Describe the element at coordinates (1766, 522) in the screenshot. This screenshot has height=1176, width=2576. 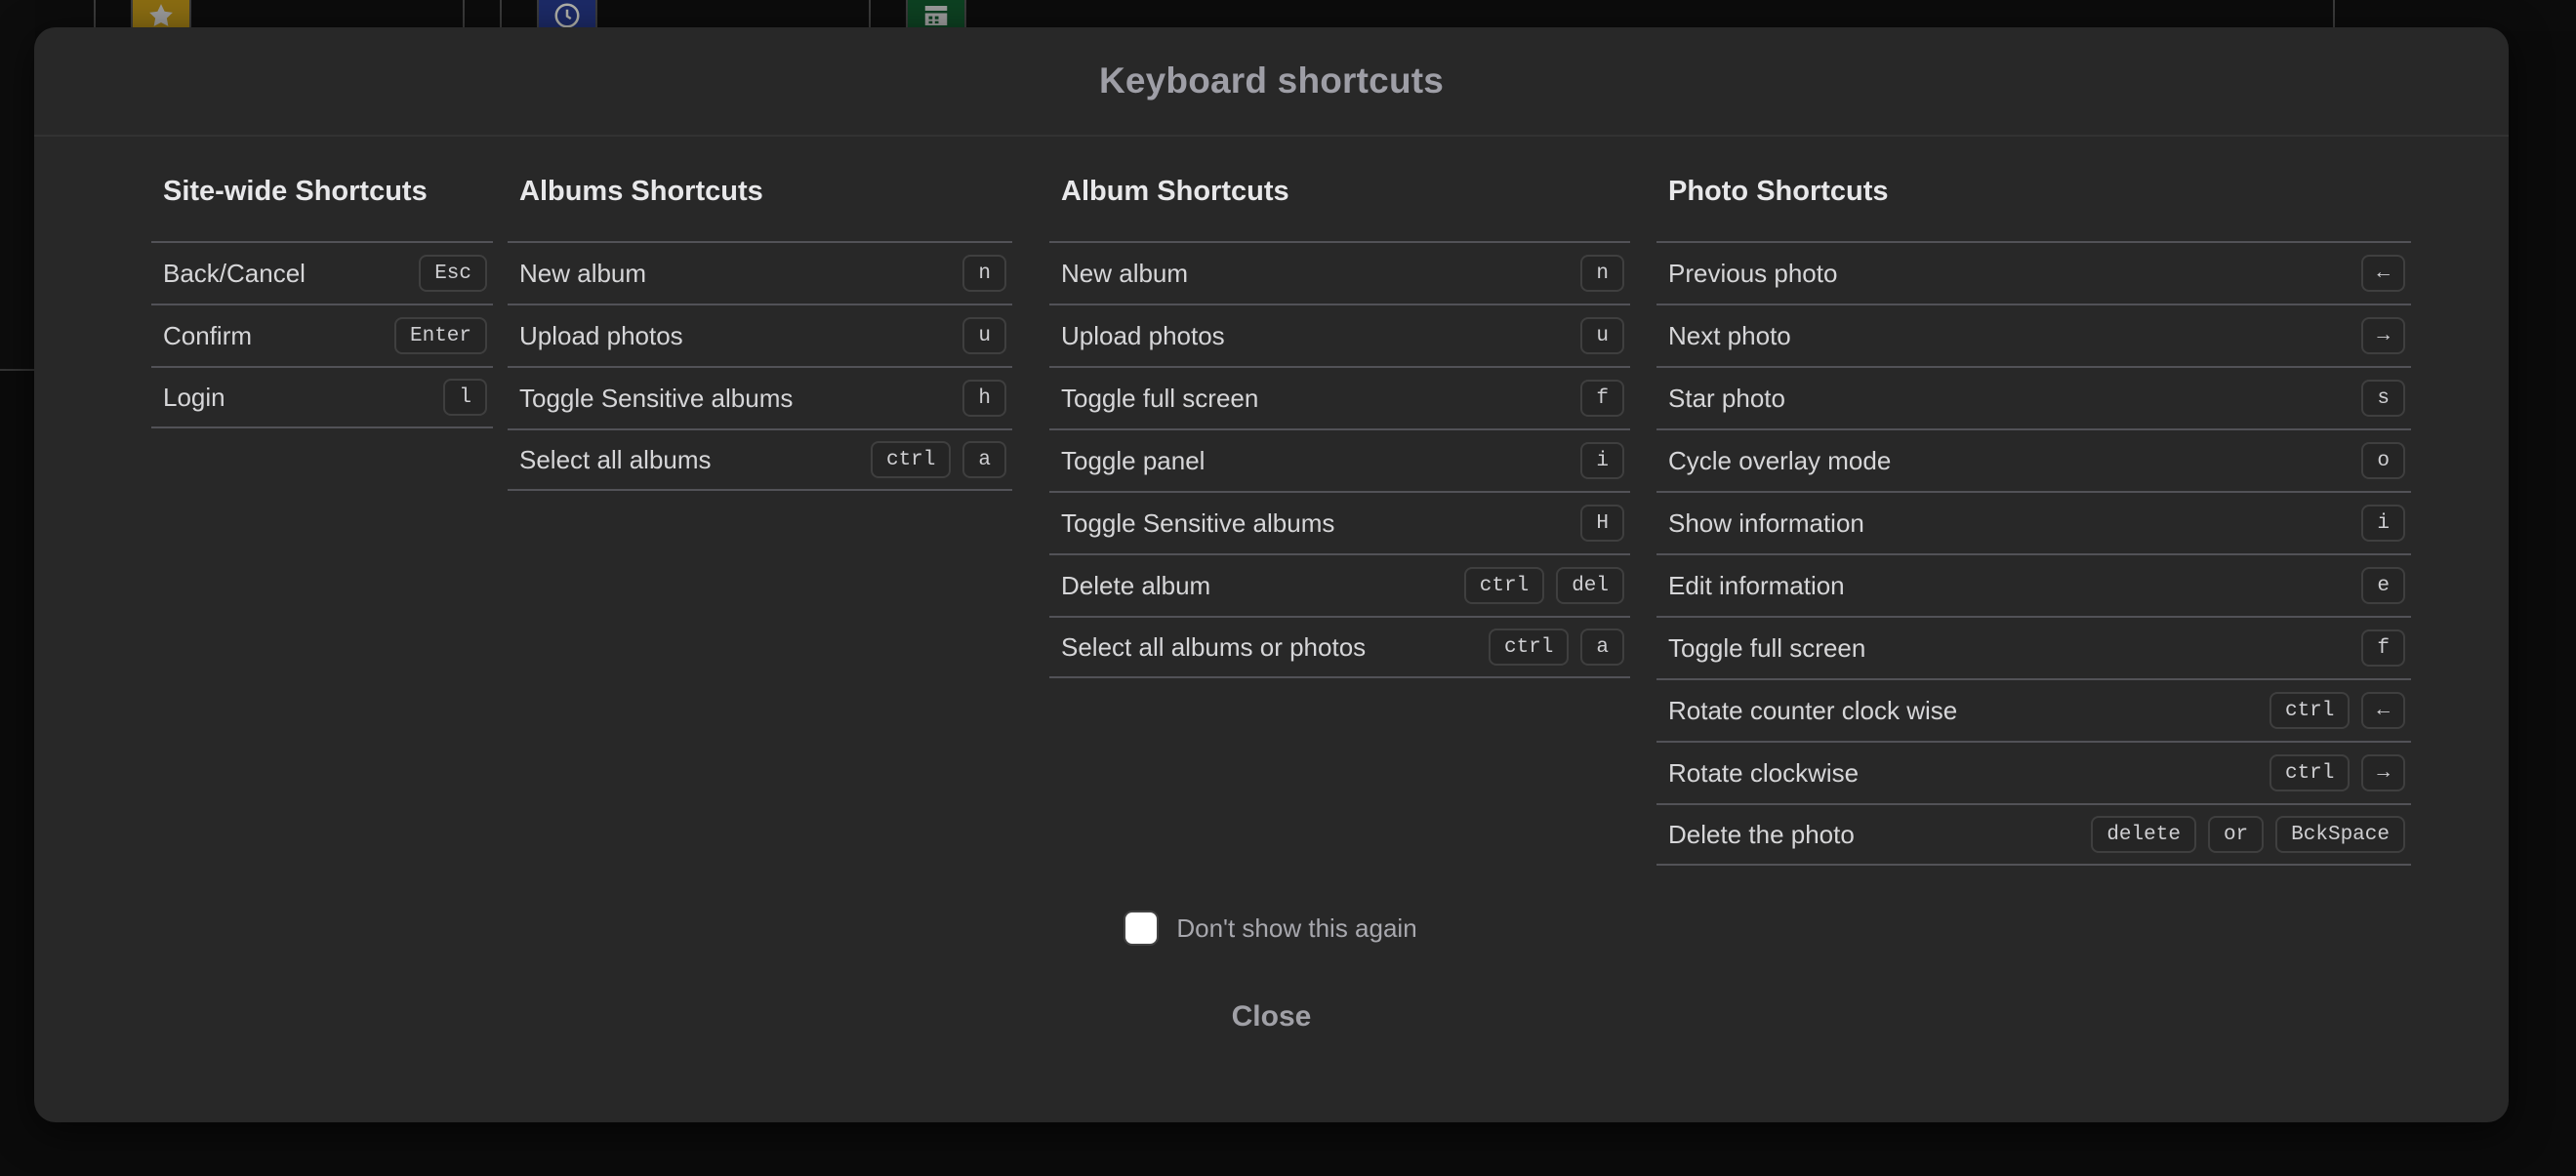
I see `shortcut-label: Show information` at that location.